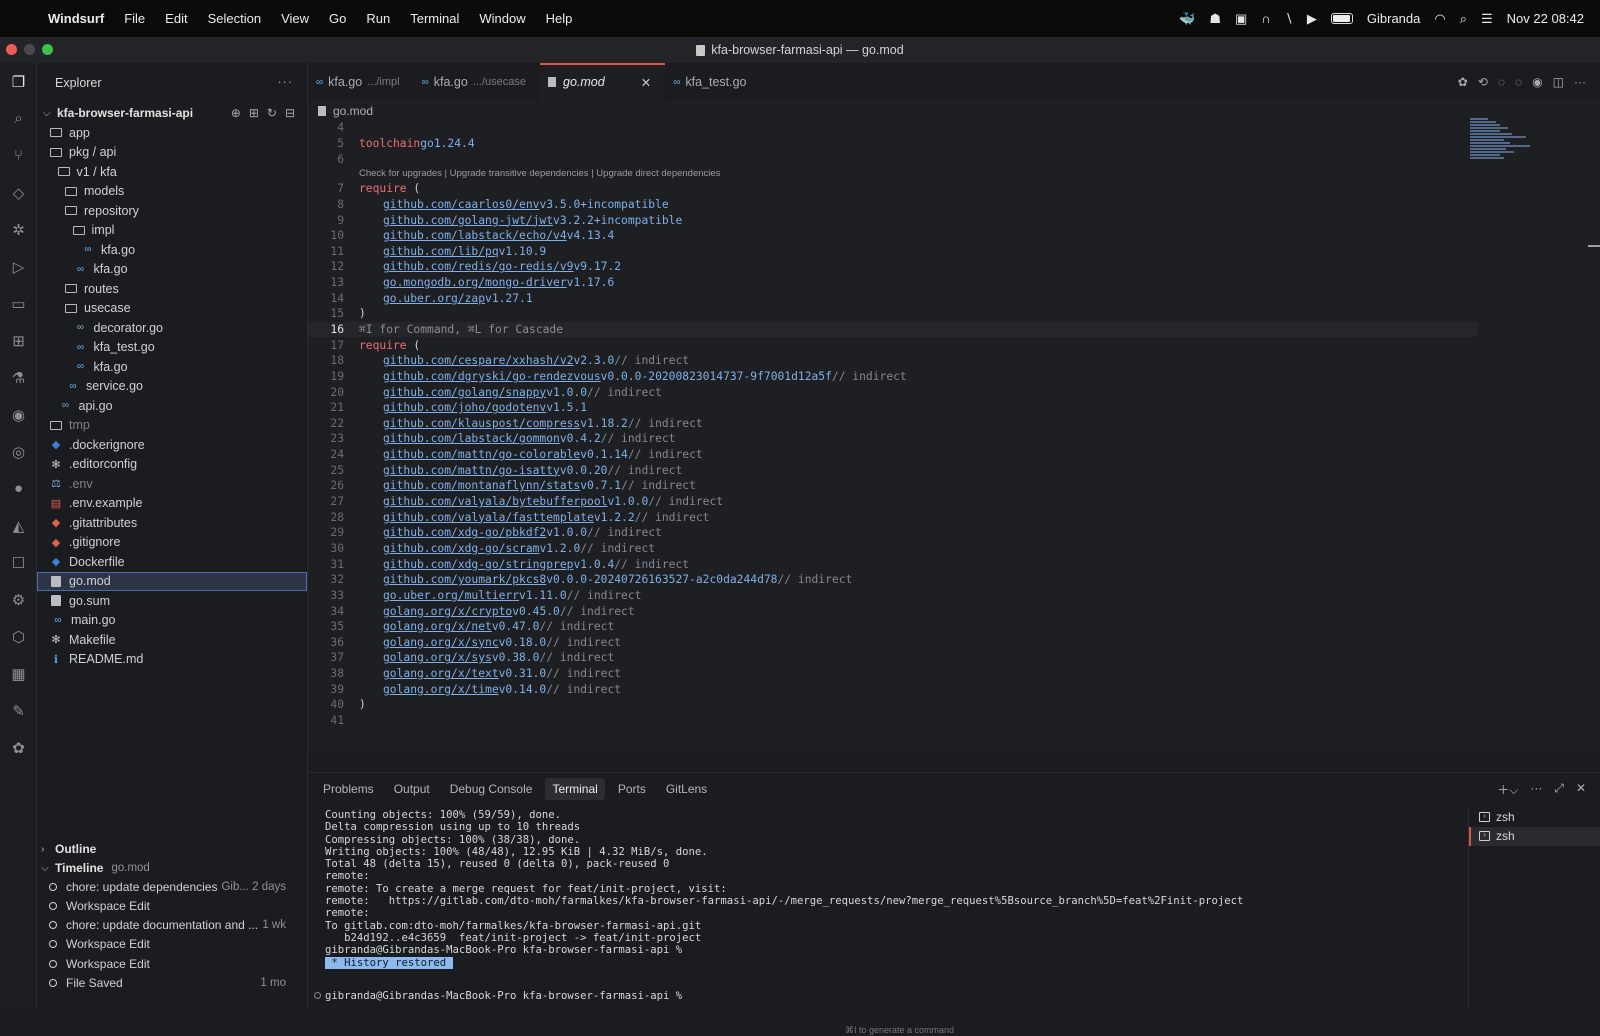 The height and width of the screenshot is (1036, 1600). I want to click on remote-explorer-icon: ▭, so click(18, 303).